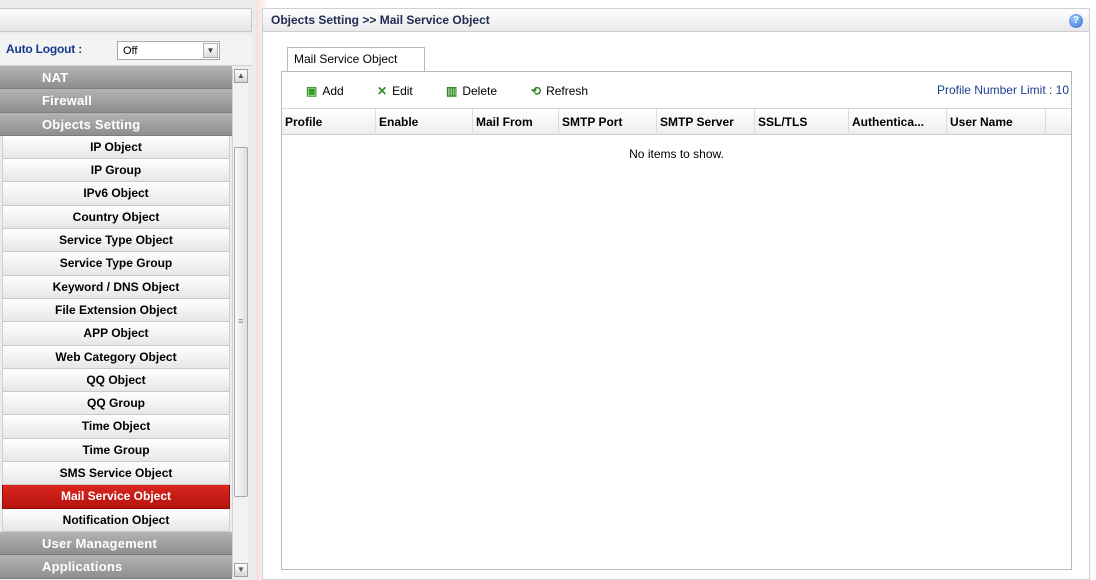  What do you see at coordinates (116, 147) in the screenshot?
I see `sidebar-item-ip-object: IP Object` at bounding box center [116, 147].